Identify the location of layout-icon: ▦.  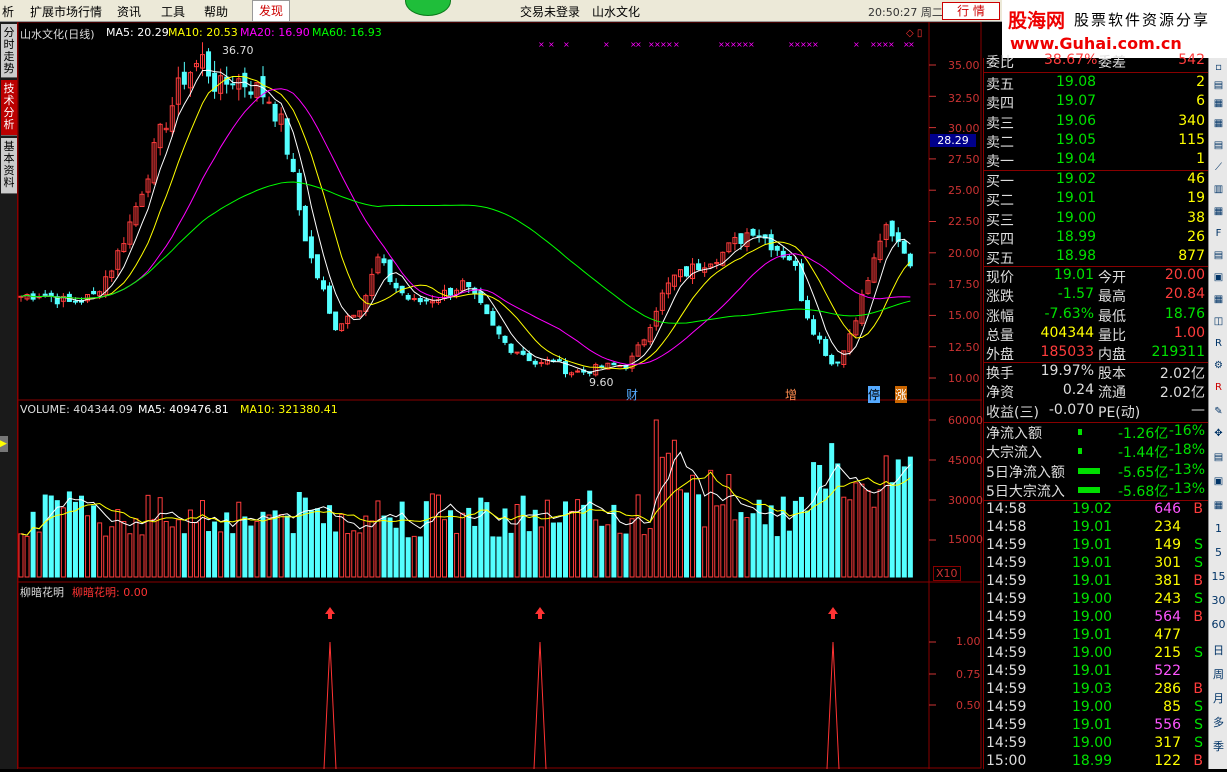
(1218, 505).